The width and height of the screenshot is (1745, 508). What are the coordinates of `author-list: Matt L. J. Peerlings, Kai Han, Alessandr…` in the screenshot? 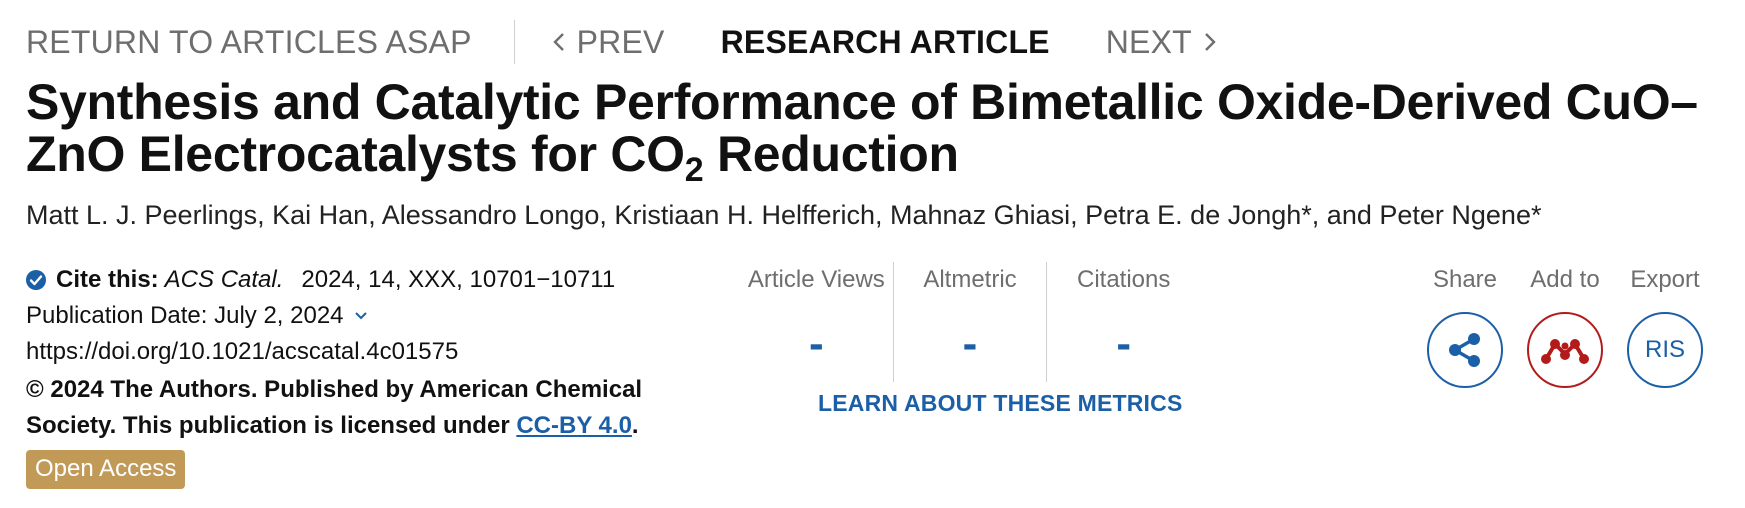 It's located at (876, 215).